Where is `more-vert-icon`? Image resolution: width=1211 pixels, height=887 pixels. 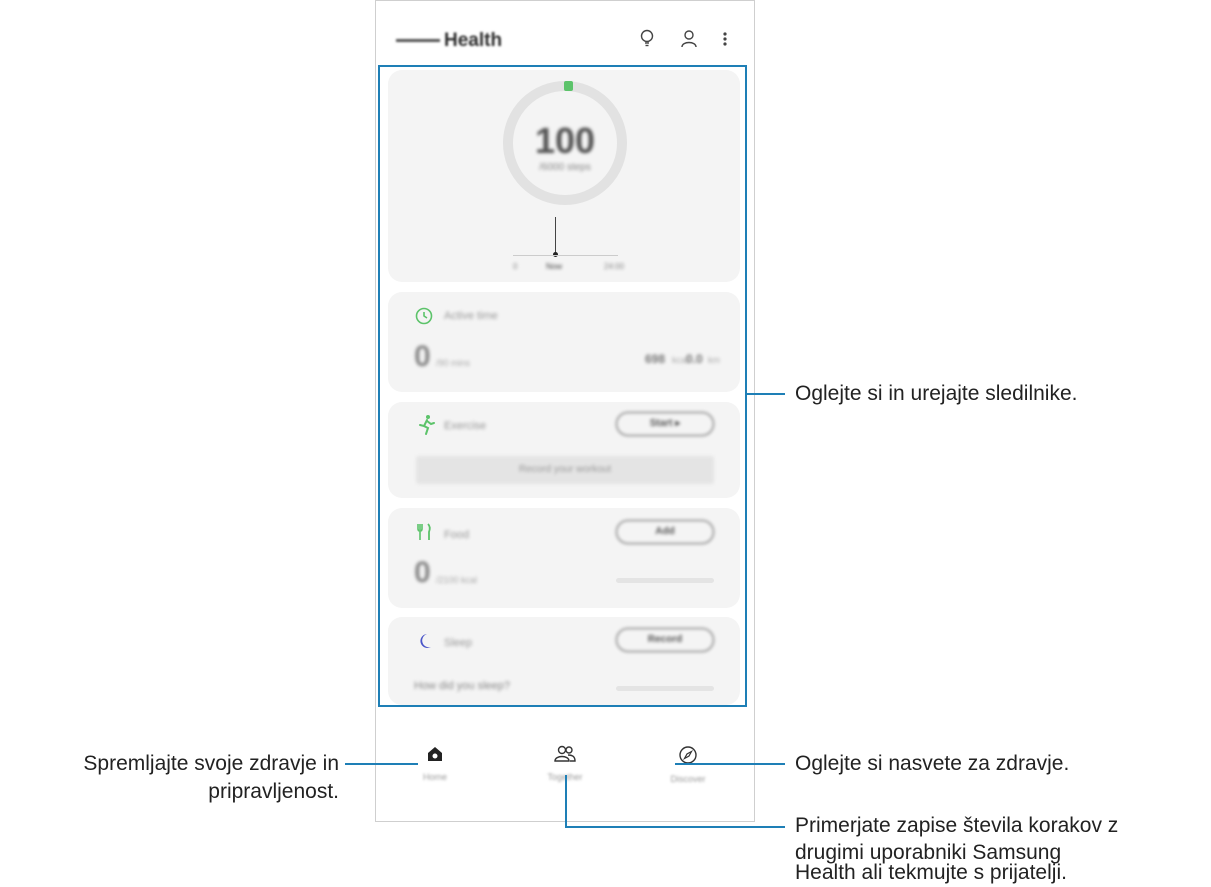
more-vert-icon is located at coordinates (725, 42).